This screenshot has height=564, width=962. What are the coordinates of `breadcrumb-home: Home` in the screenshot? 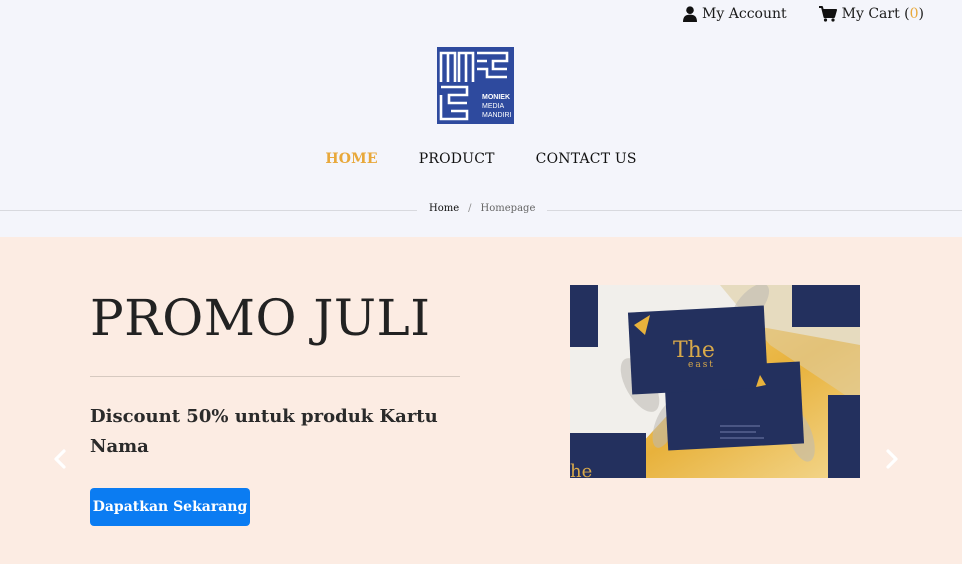 It's located at (444, 208).